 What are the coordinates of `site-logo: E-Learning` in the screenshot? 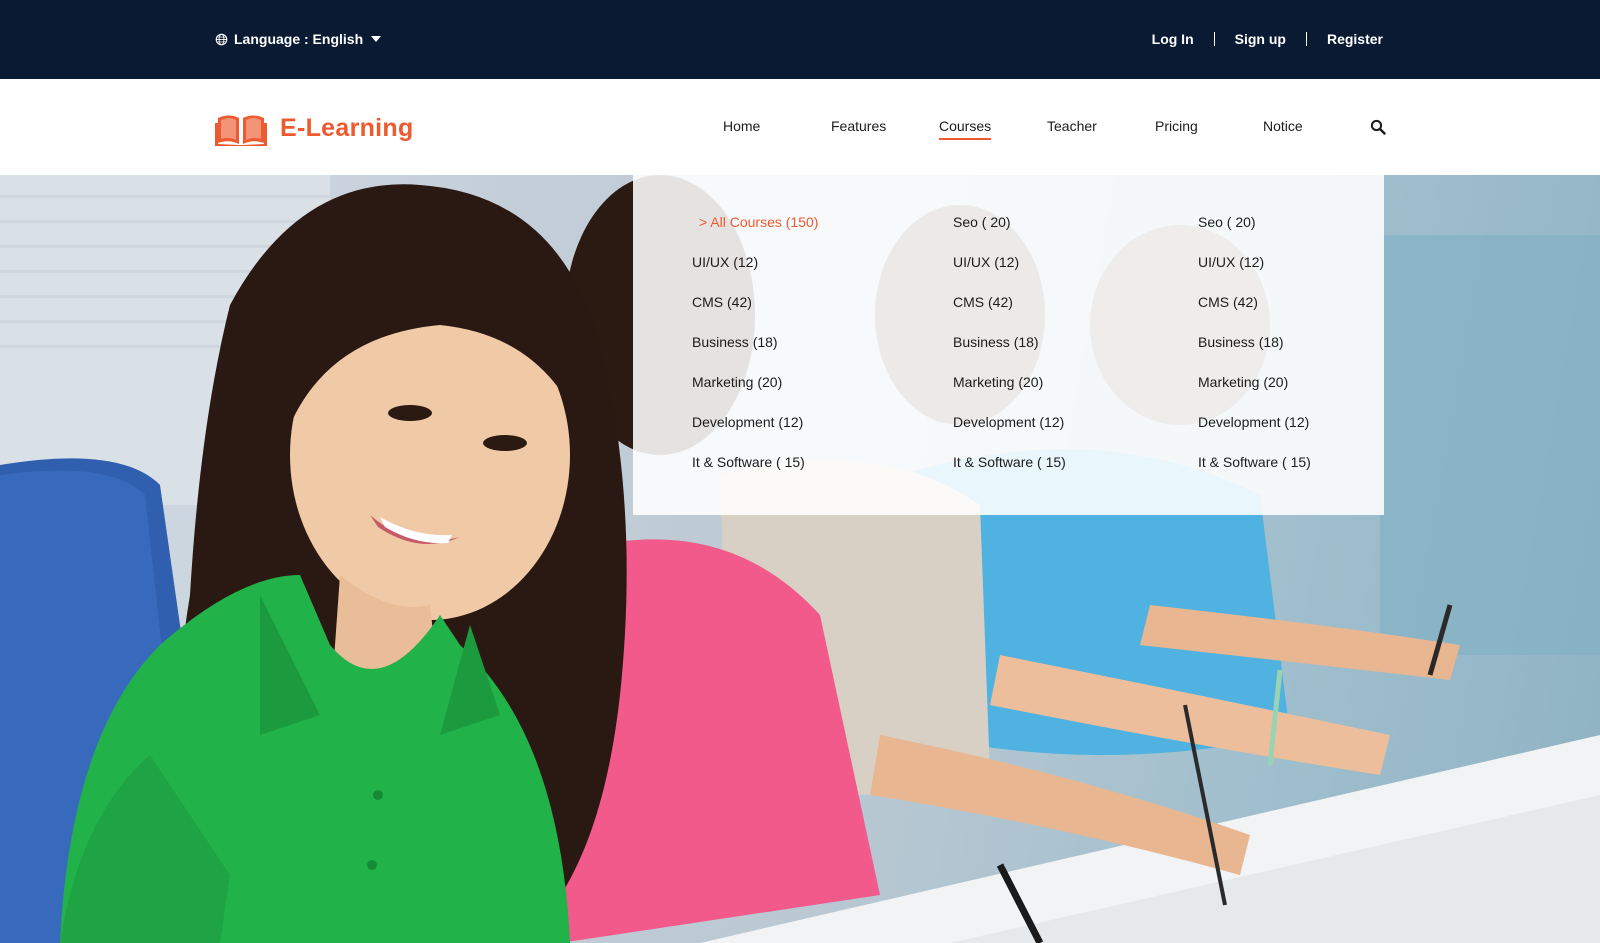 It's located at (314, 128).